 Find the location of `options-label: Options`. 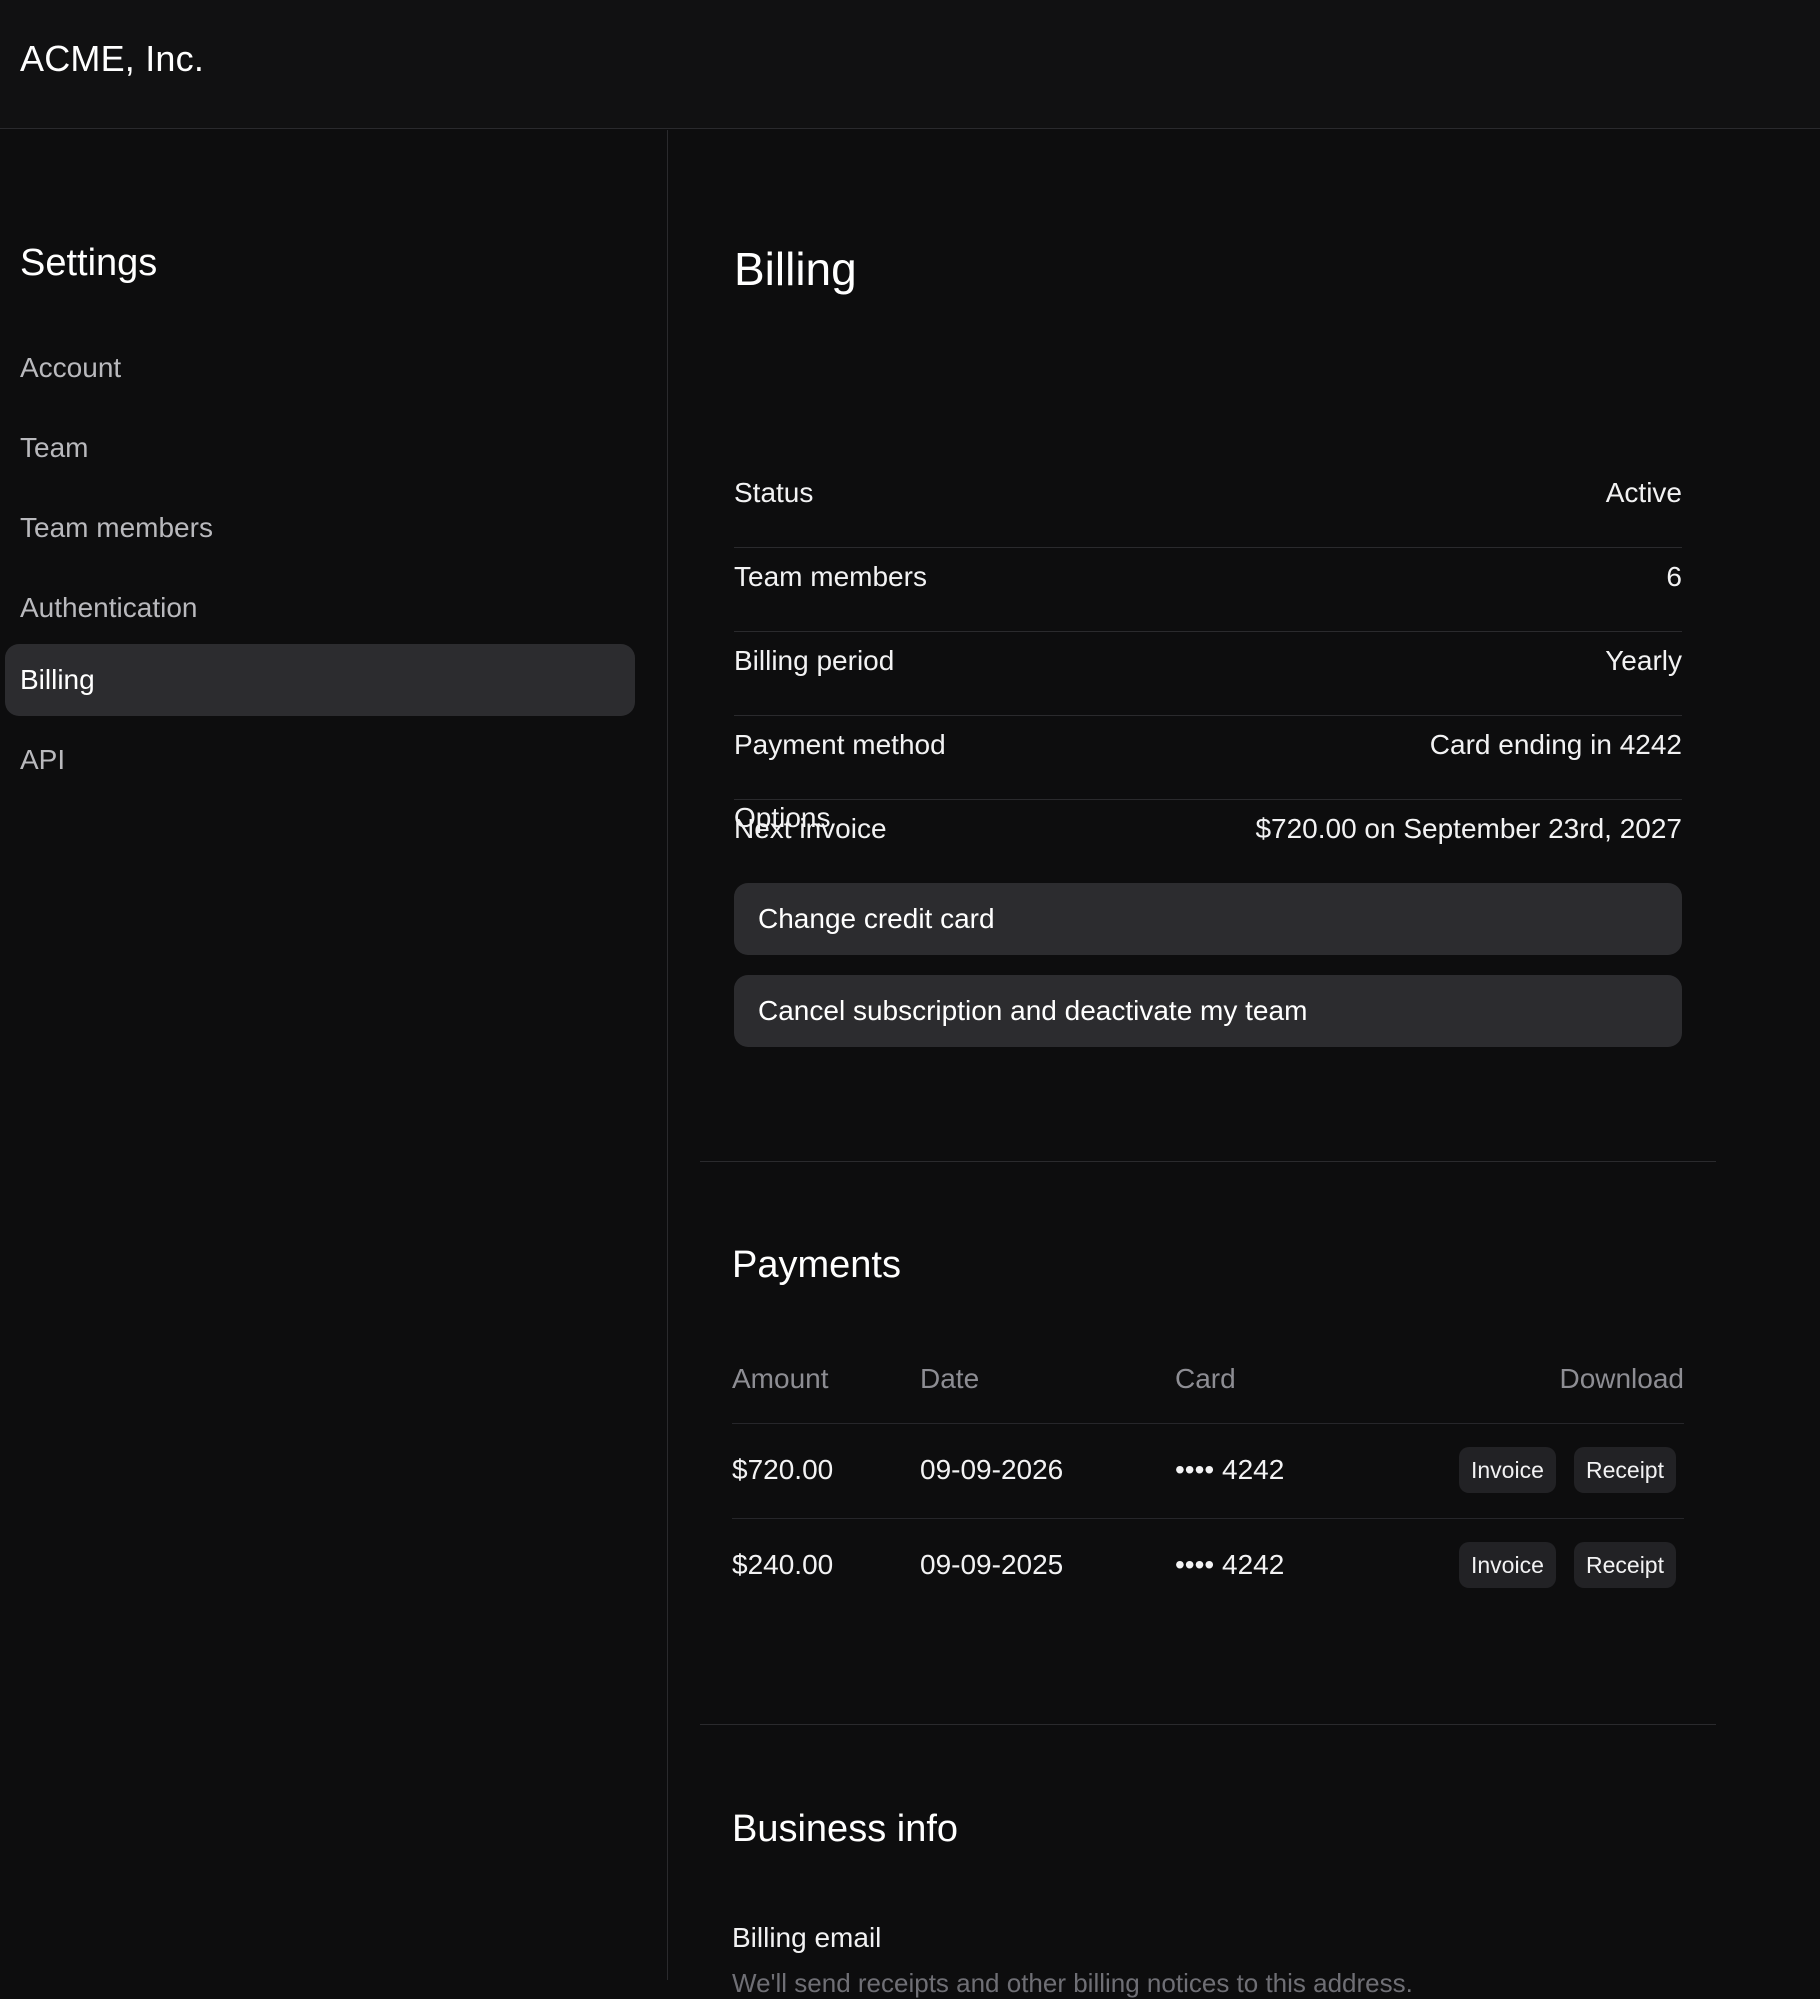

options-label: Options is located at coordinates (782, 817).